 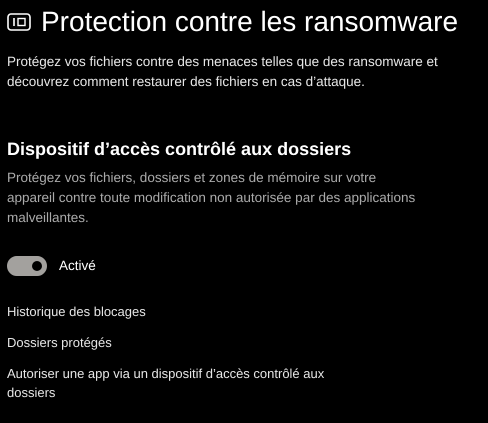 What do you see at coordinates (179, 149) in the screenshot?
I see `section-title: Dispositif d’accès contrôlé aux dossiers` at bounding box center [179, 149].